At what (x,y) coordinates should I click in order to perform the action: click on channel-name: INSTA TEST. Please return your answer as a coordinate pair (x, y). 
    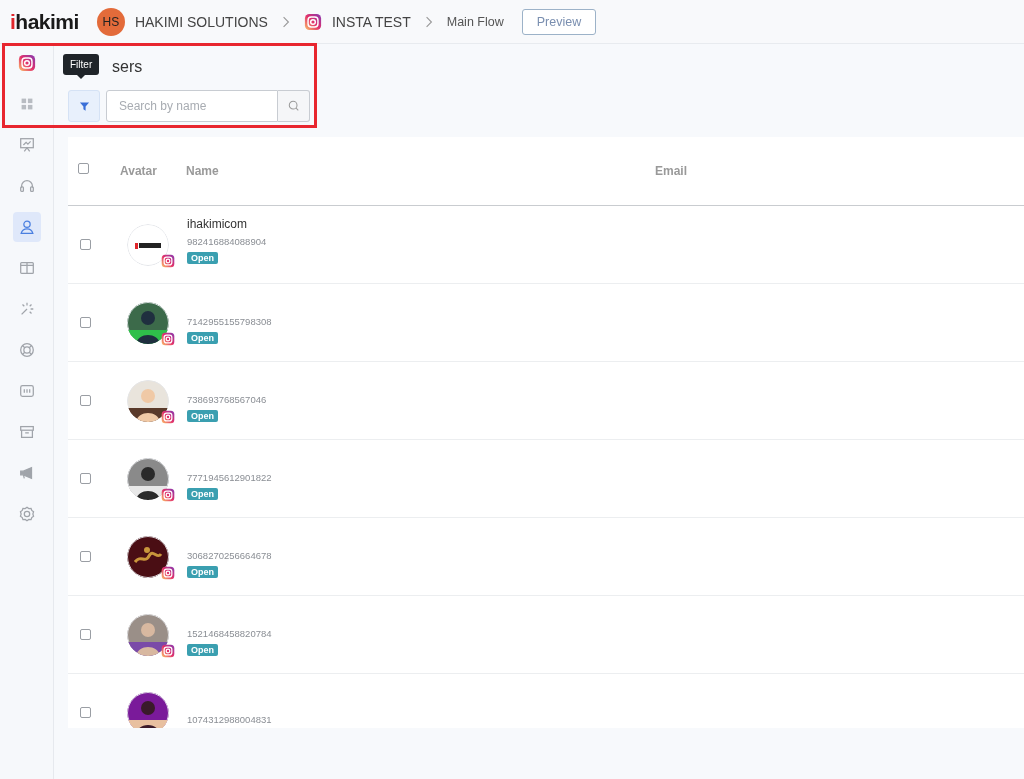
    Looking at the image, I should click on (371, 21).